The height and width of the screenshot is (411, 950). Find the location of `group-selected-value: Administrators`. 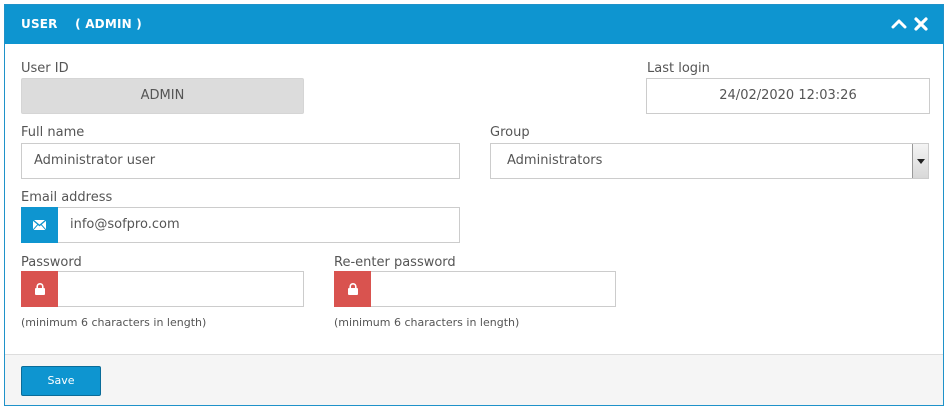

group-selected-value: Administrators is located at coordinates (555, 160).